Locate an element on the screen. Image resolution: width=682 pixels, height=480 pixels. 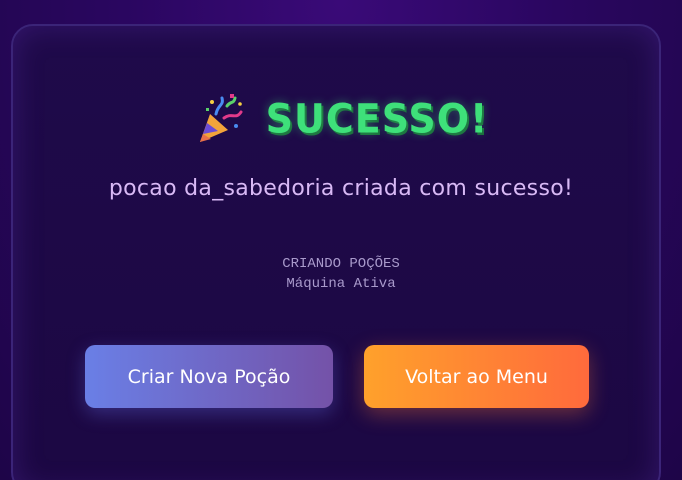
status-machine-text: Máquina Ativa is located at coordinates (341, 284).